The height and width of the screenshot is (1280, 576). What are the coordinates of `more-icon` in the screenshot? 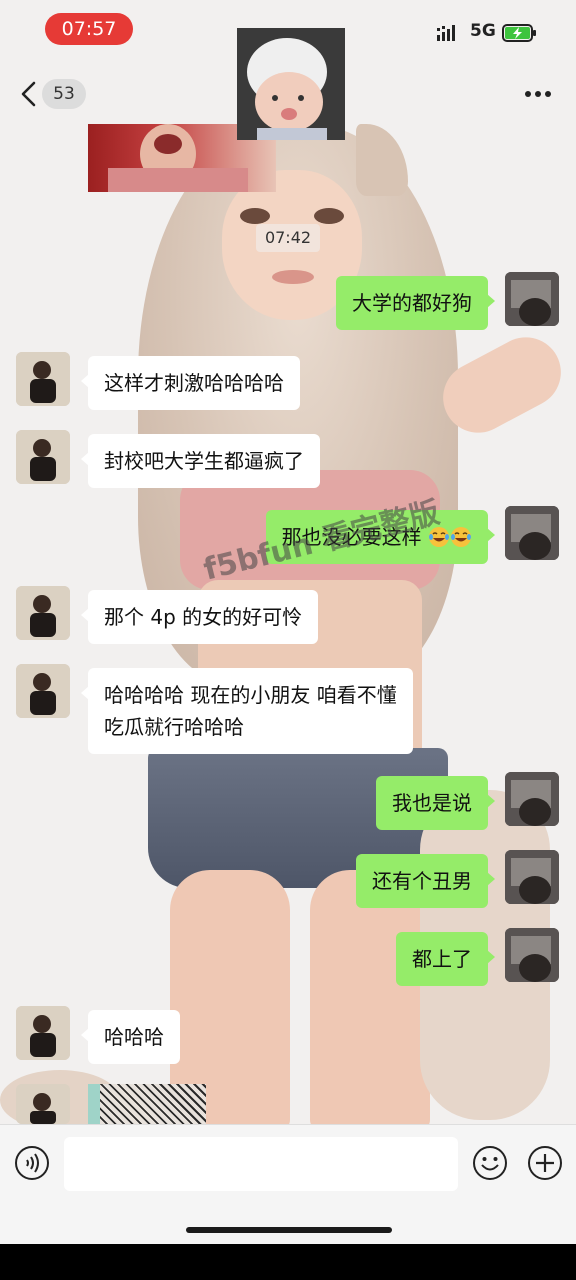 It's located at (538, 94).